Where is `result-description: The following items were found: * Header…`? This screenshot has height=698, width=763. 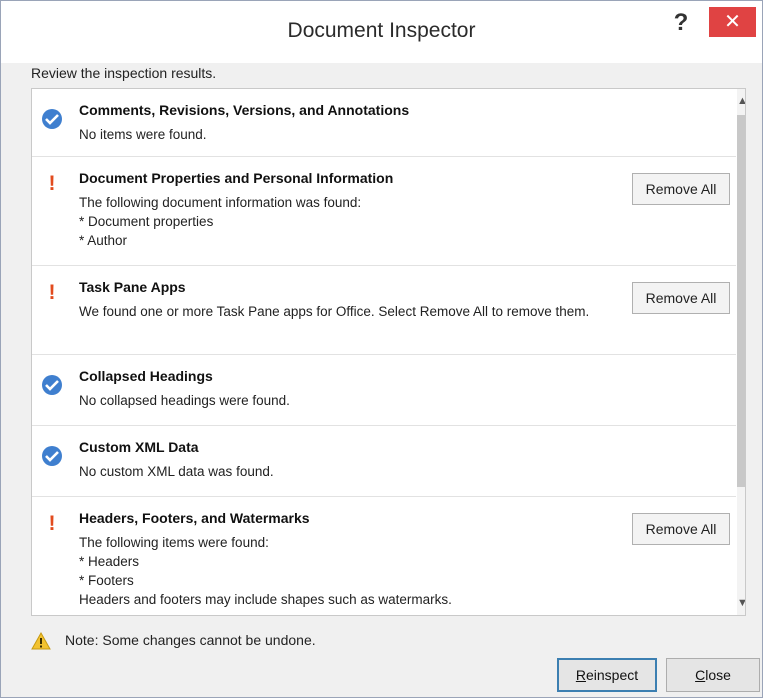
result-description: The following items were found: * Header… is located at coordinates (265, 571).